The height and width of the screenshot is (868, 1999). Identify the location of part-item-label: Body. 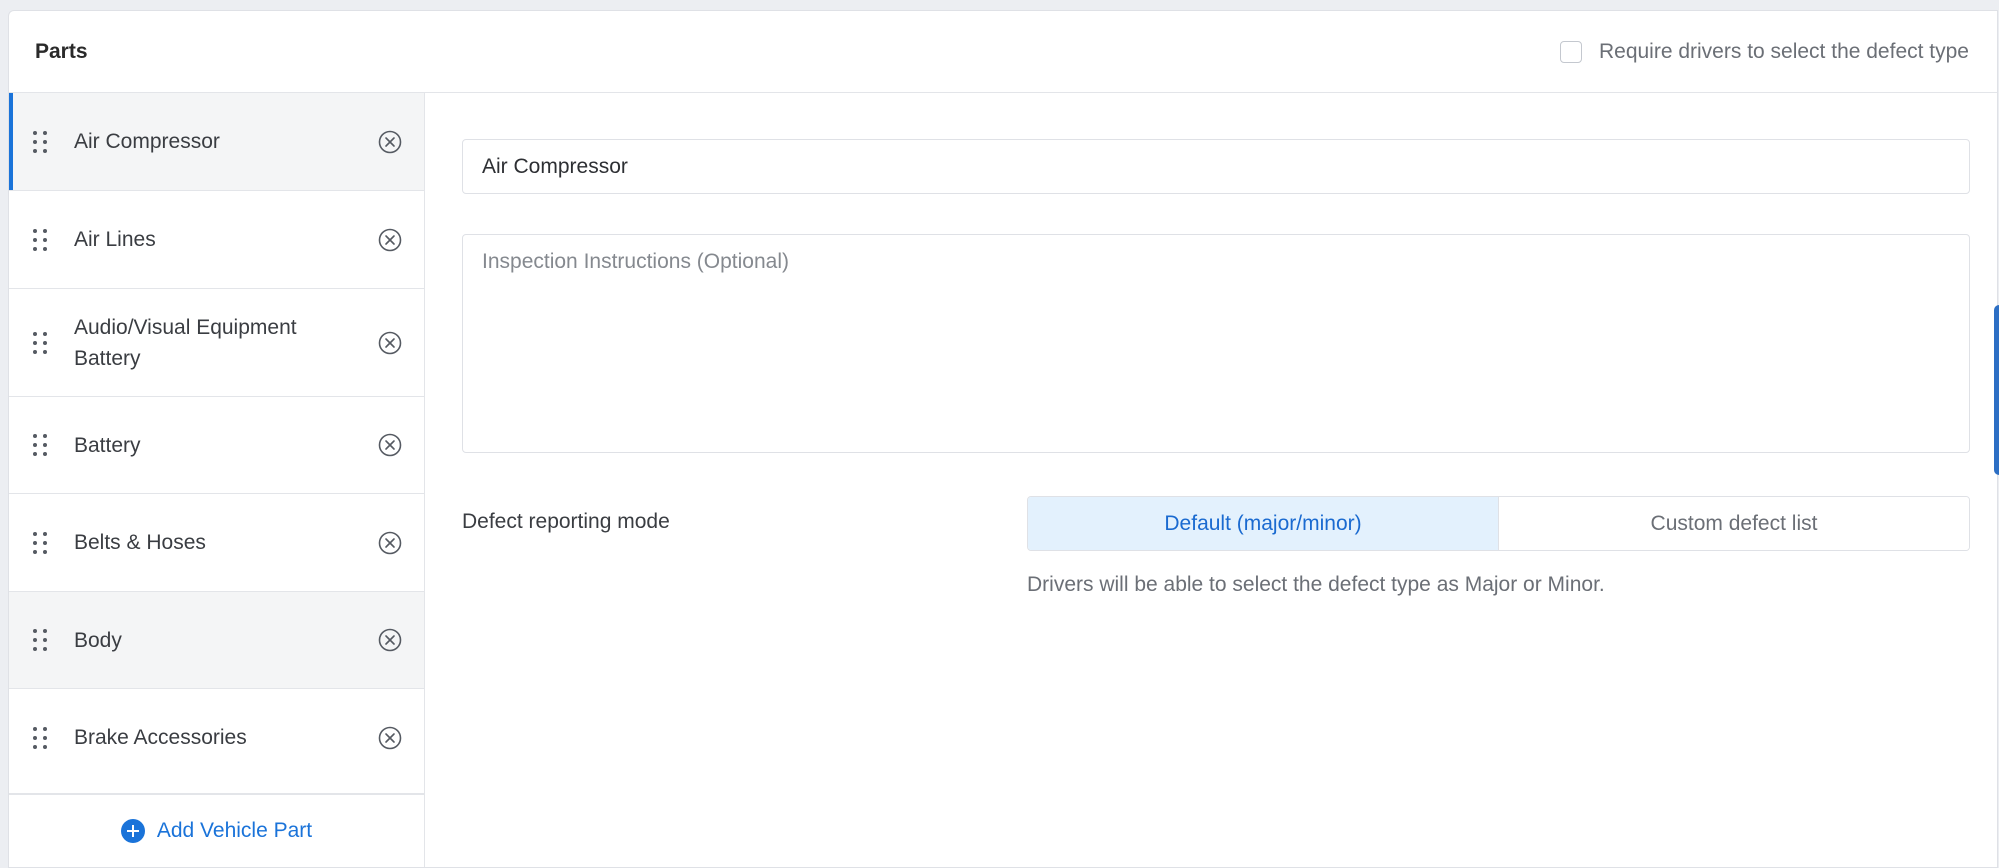
(98, 640).